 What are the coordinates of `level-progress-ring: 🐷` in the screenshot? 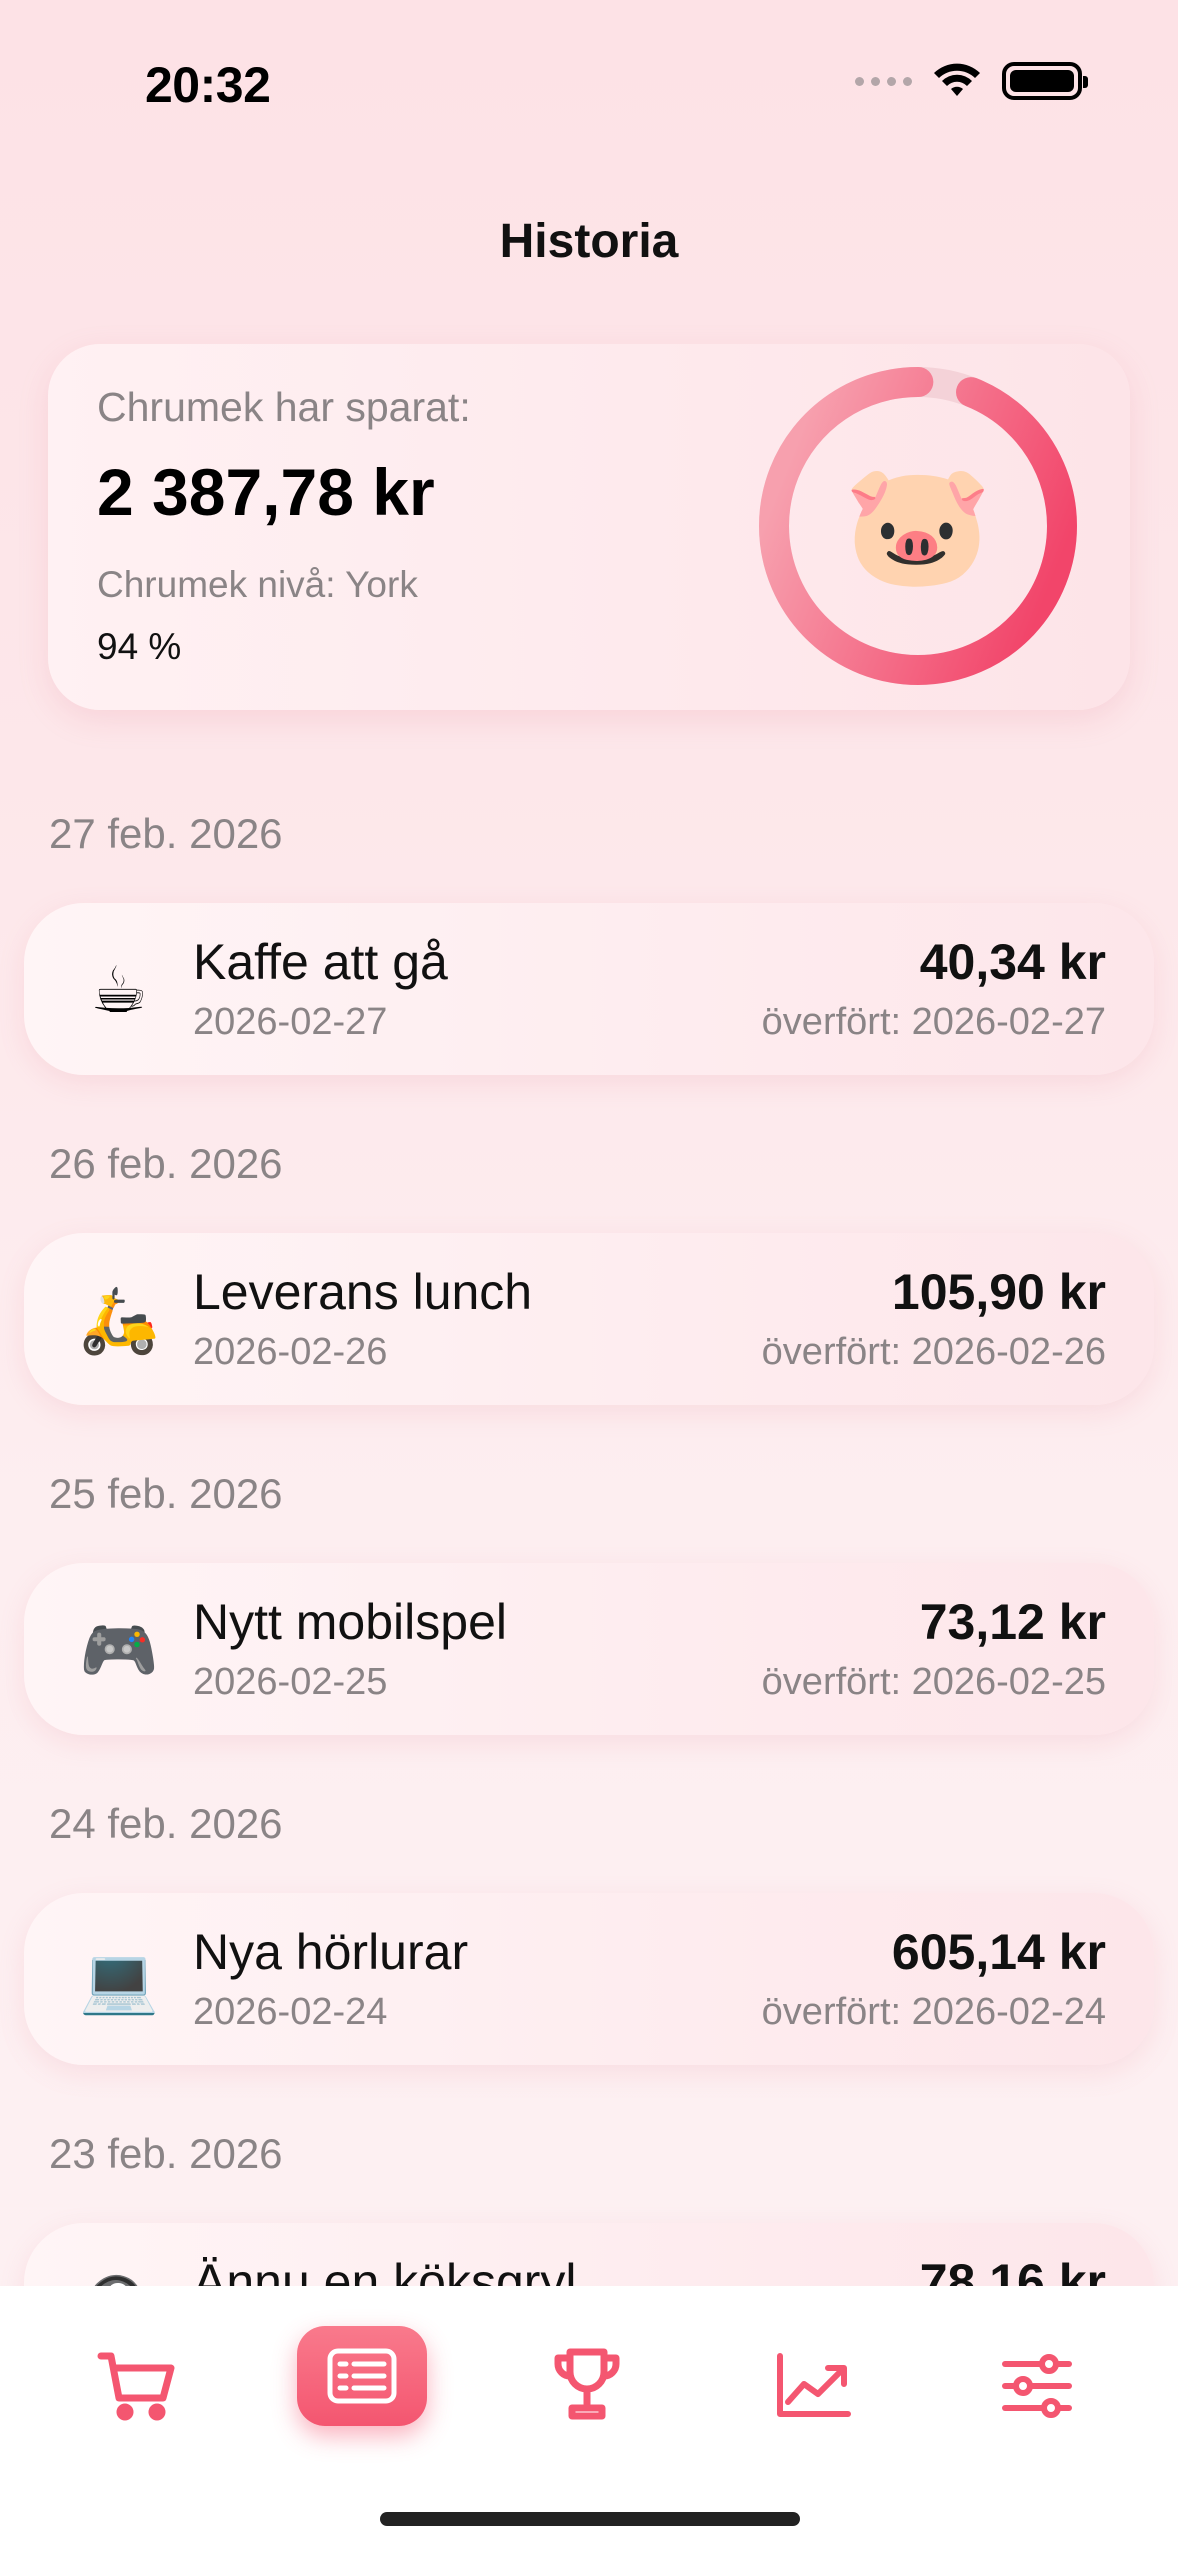 It's located at (918, 526).